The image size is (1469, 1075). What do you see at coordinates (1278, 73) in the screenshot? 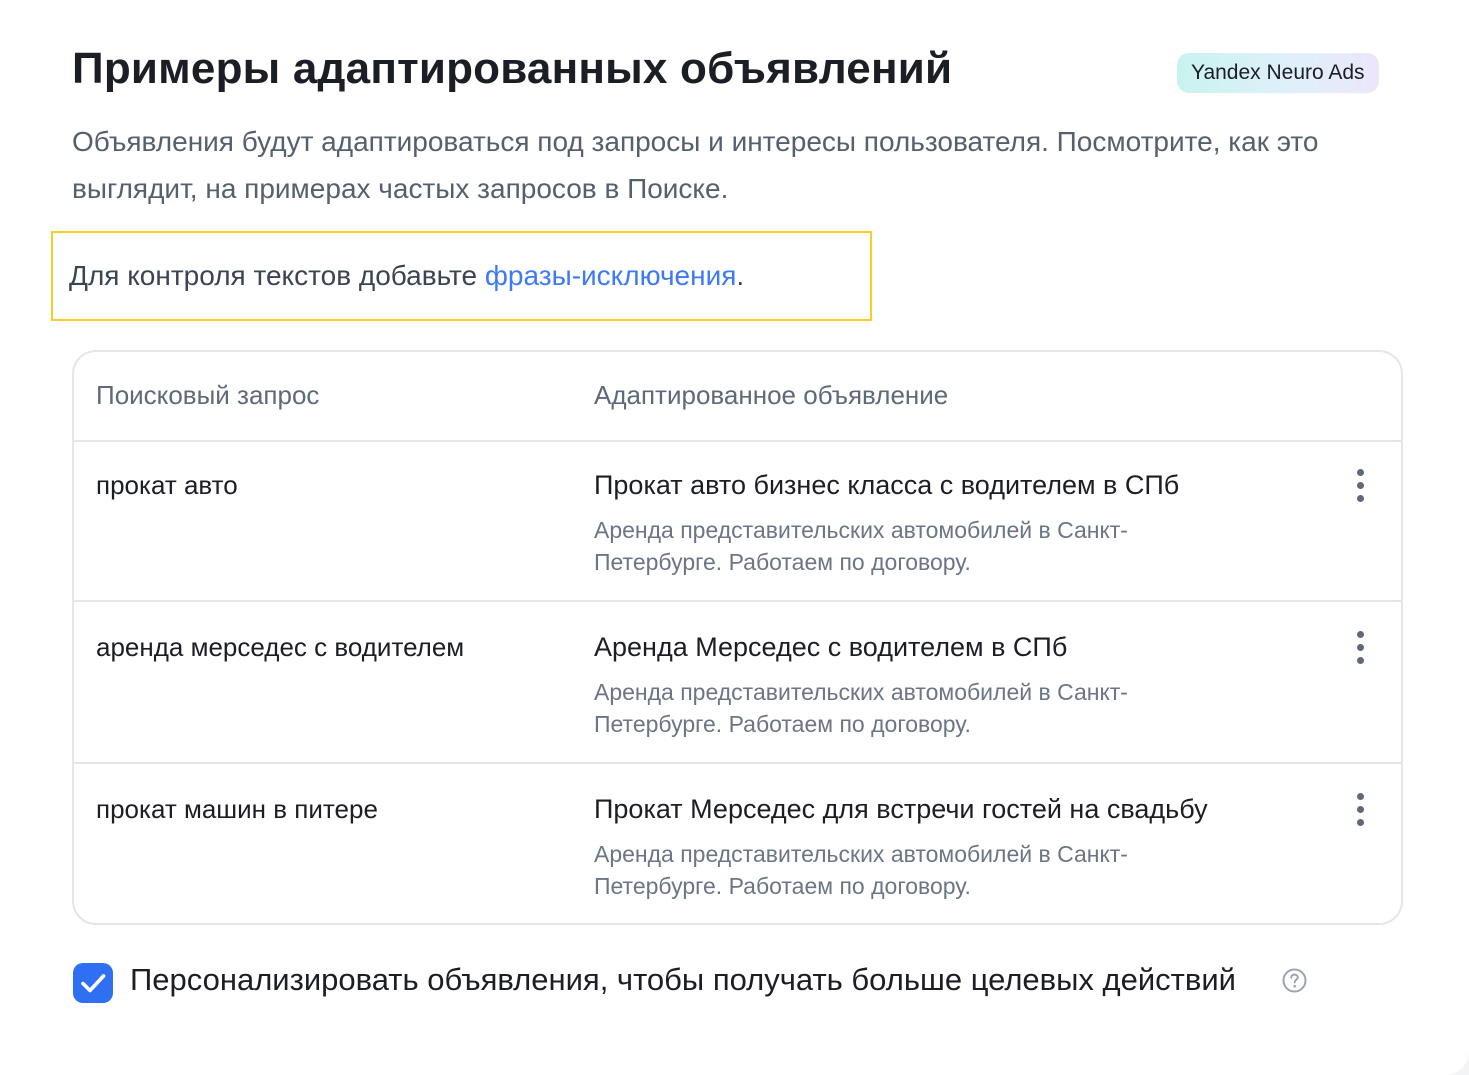
I see `neuro-ads-badge: Yandex Neuro Ads` at bounding box center [1278, 73].